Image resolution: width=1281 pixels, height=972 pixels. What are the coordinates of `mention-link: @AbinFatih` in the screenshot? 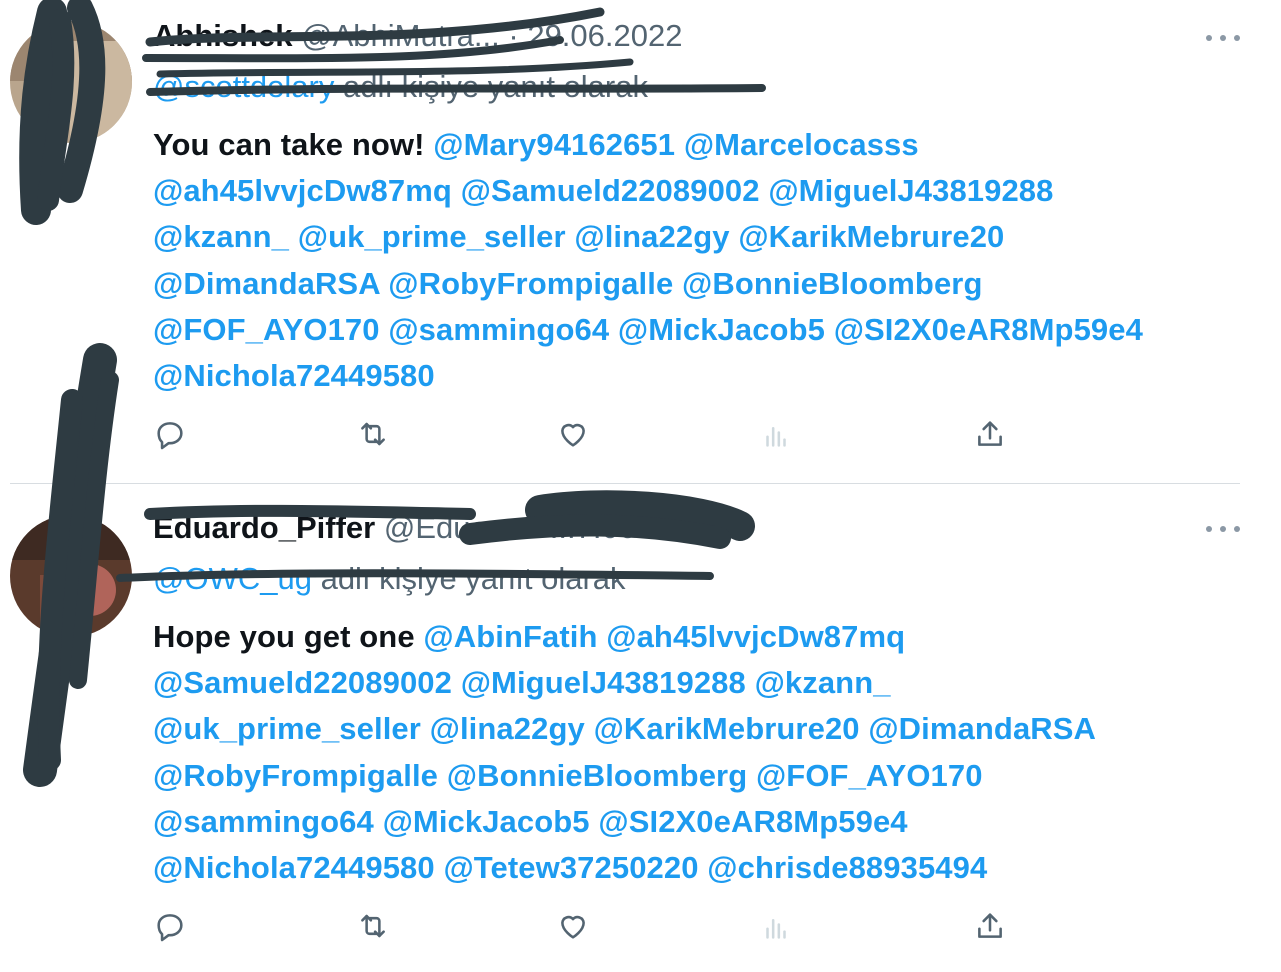 It's located at (510, 636).